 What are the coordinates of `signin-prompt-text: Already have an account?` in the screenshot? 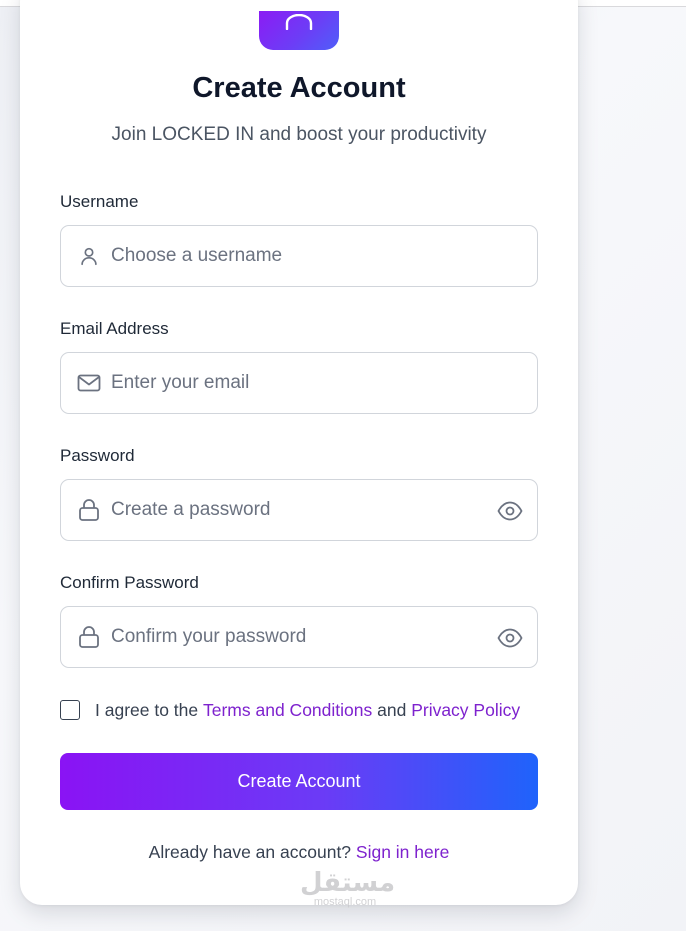 It's located at (252, 852).